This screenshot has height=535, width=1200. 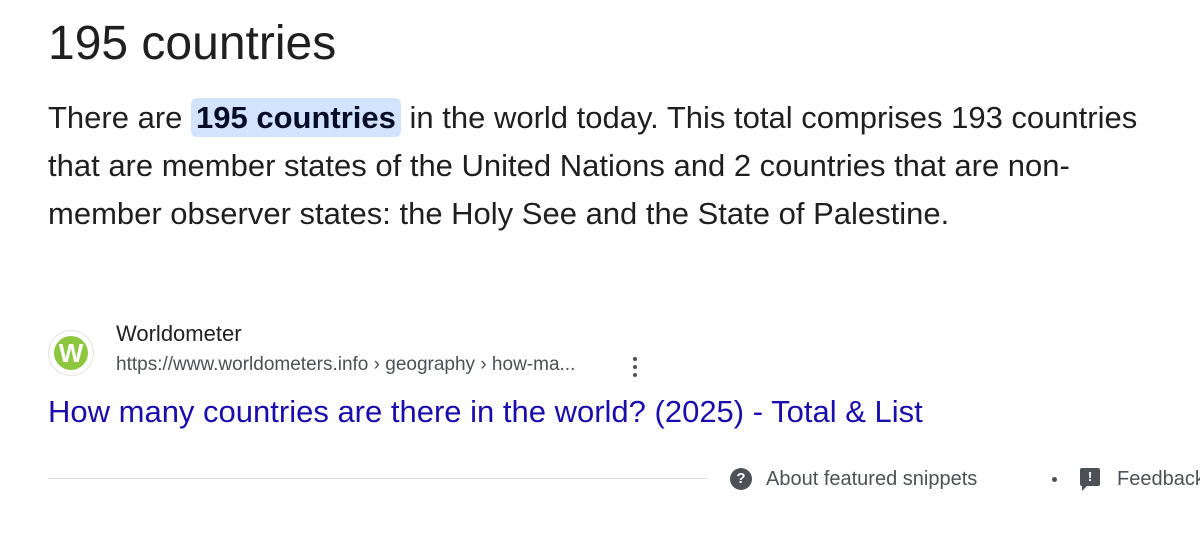 What do you see at coordinates (296, 117) in the screenshot?
I see `answer-highlight: 195 countries` at bounding box center [296, 117].